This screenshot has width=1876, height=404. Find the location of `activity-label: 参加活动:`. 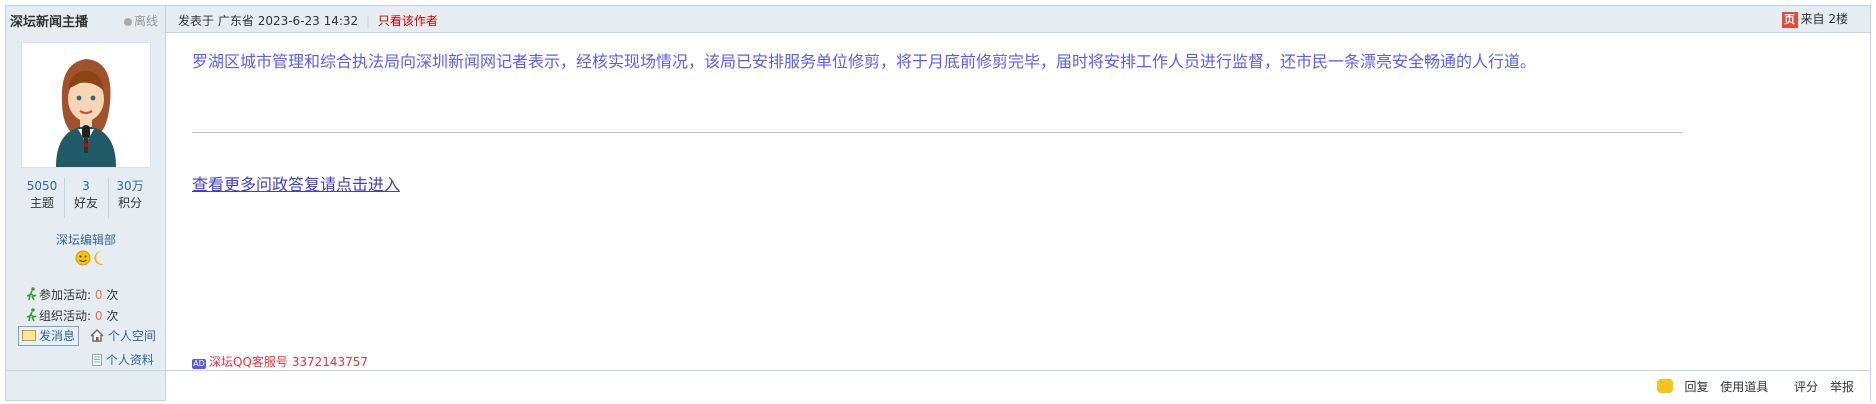

activity-label: 参加活动: is located at coordinates (65, 295).